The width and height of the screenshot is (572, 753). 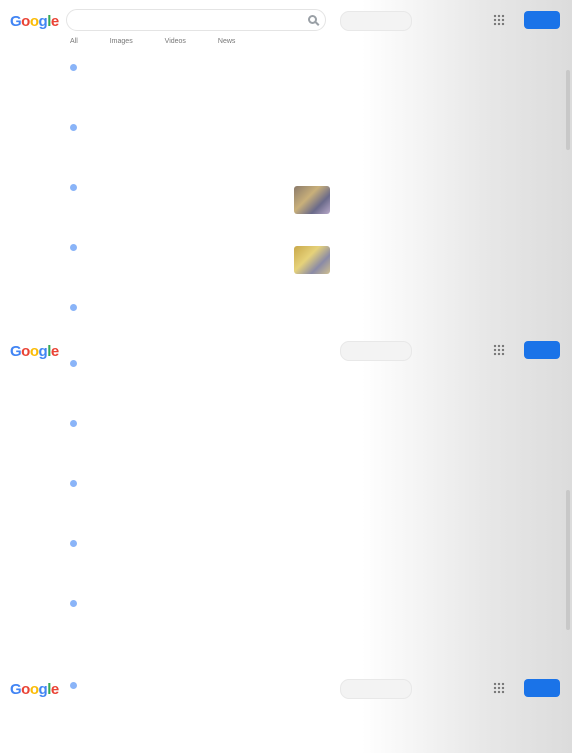 What do you see at coordinates (121, 41) in the screenshot?
I see `tab-images: Images` at bounding box center [121, 41].